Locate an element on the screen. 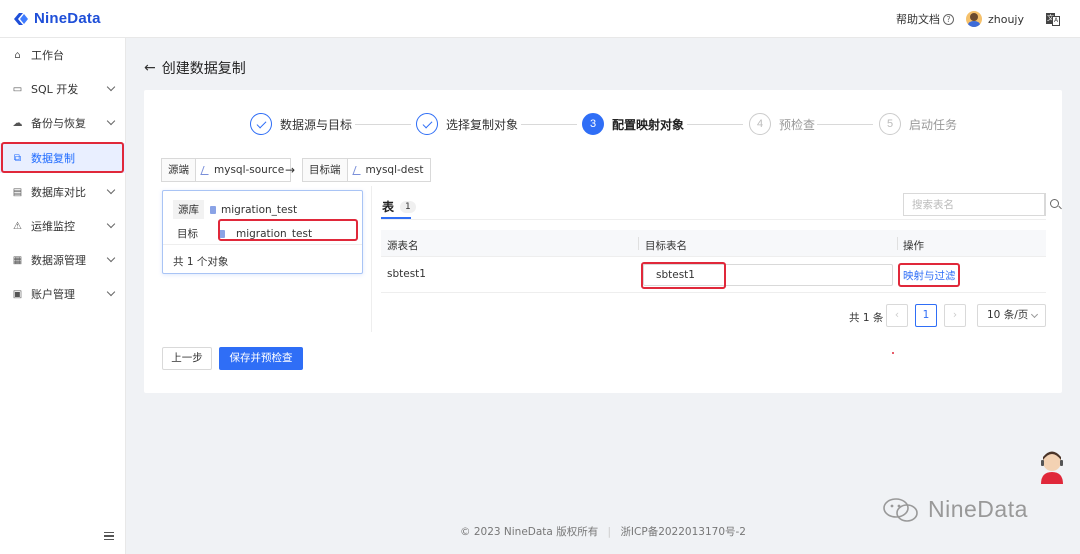 The image size is (1080, 554). source-endpoint-value: mysql-source is located at coordinates (249, 170).